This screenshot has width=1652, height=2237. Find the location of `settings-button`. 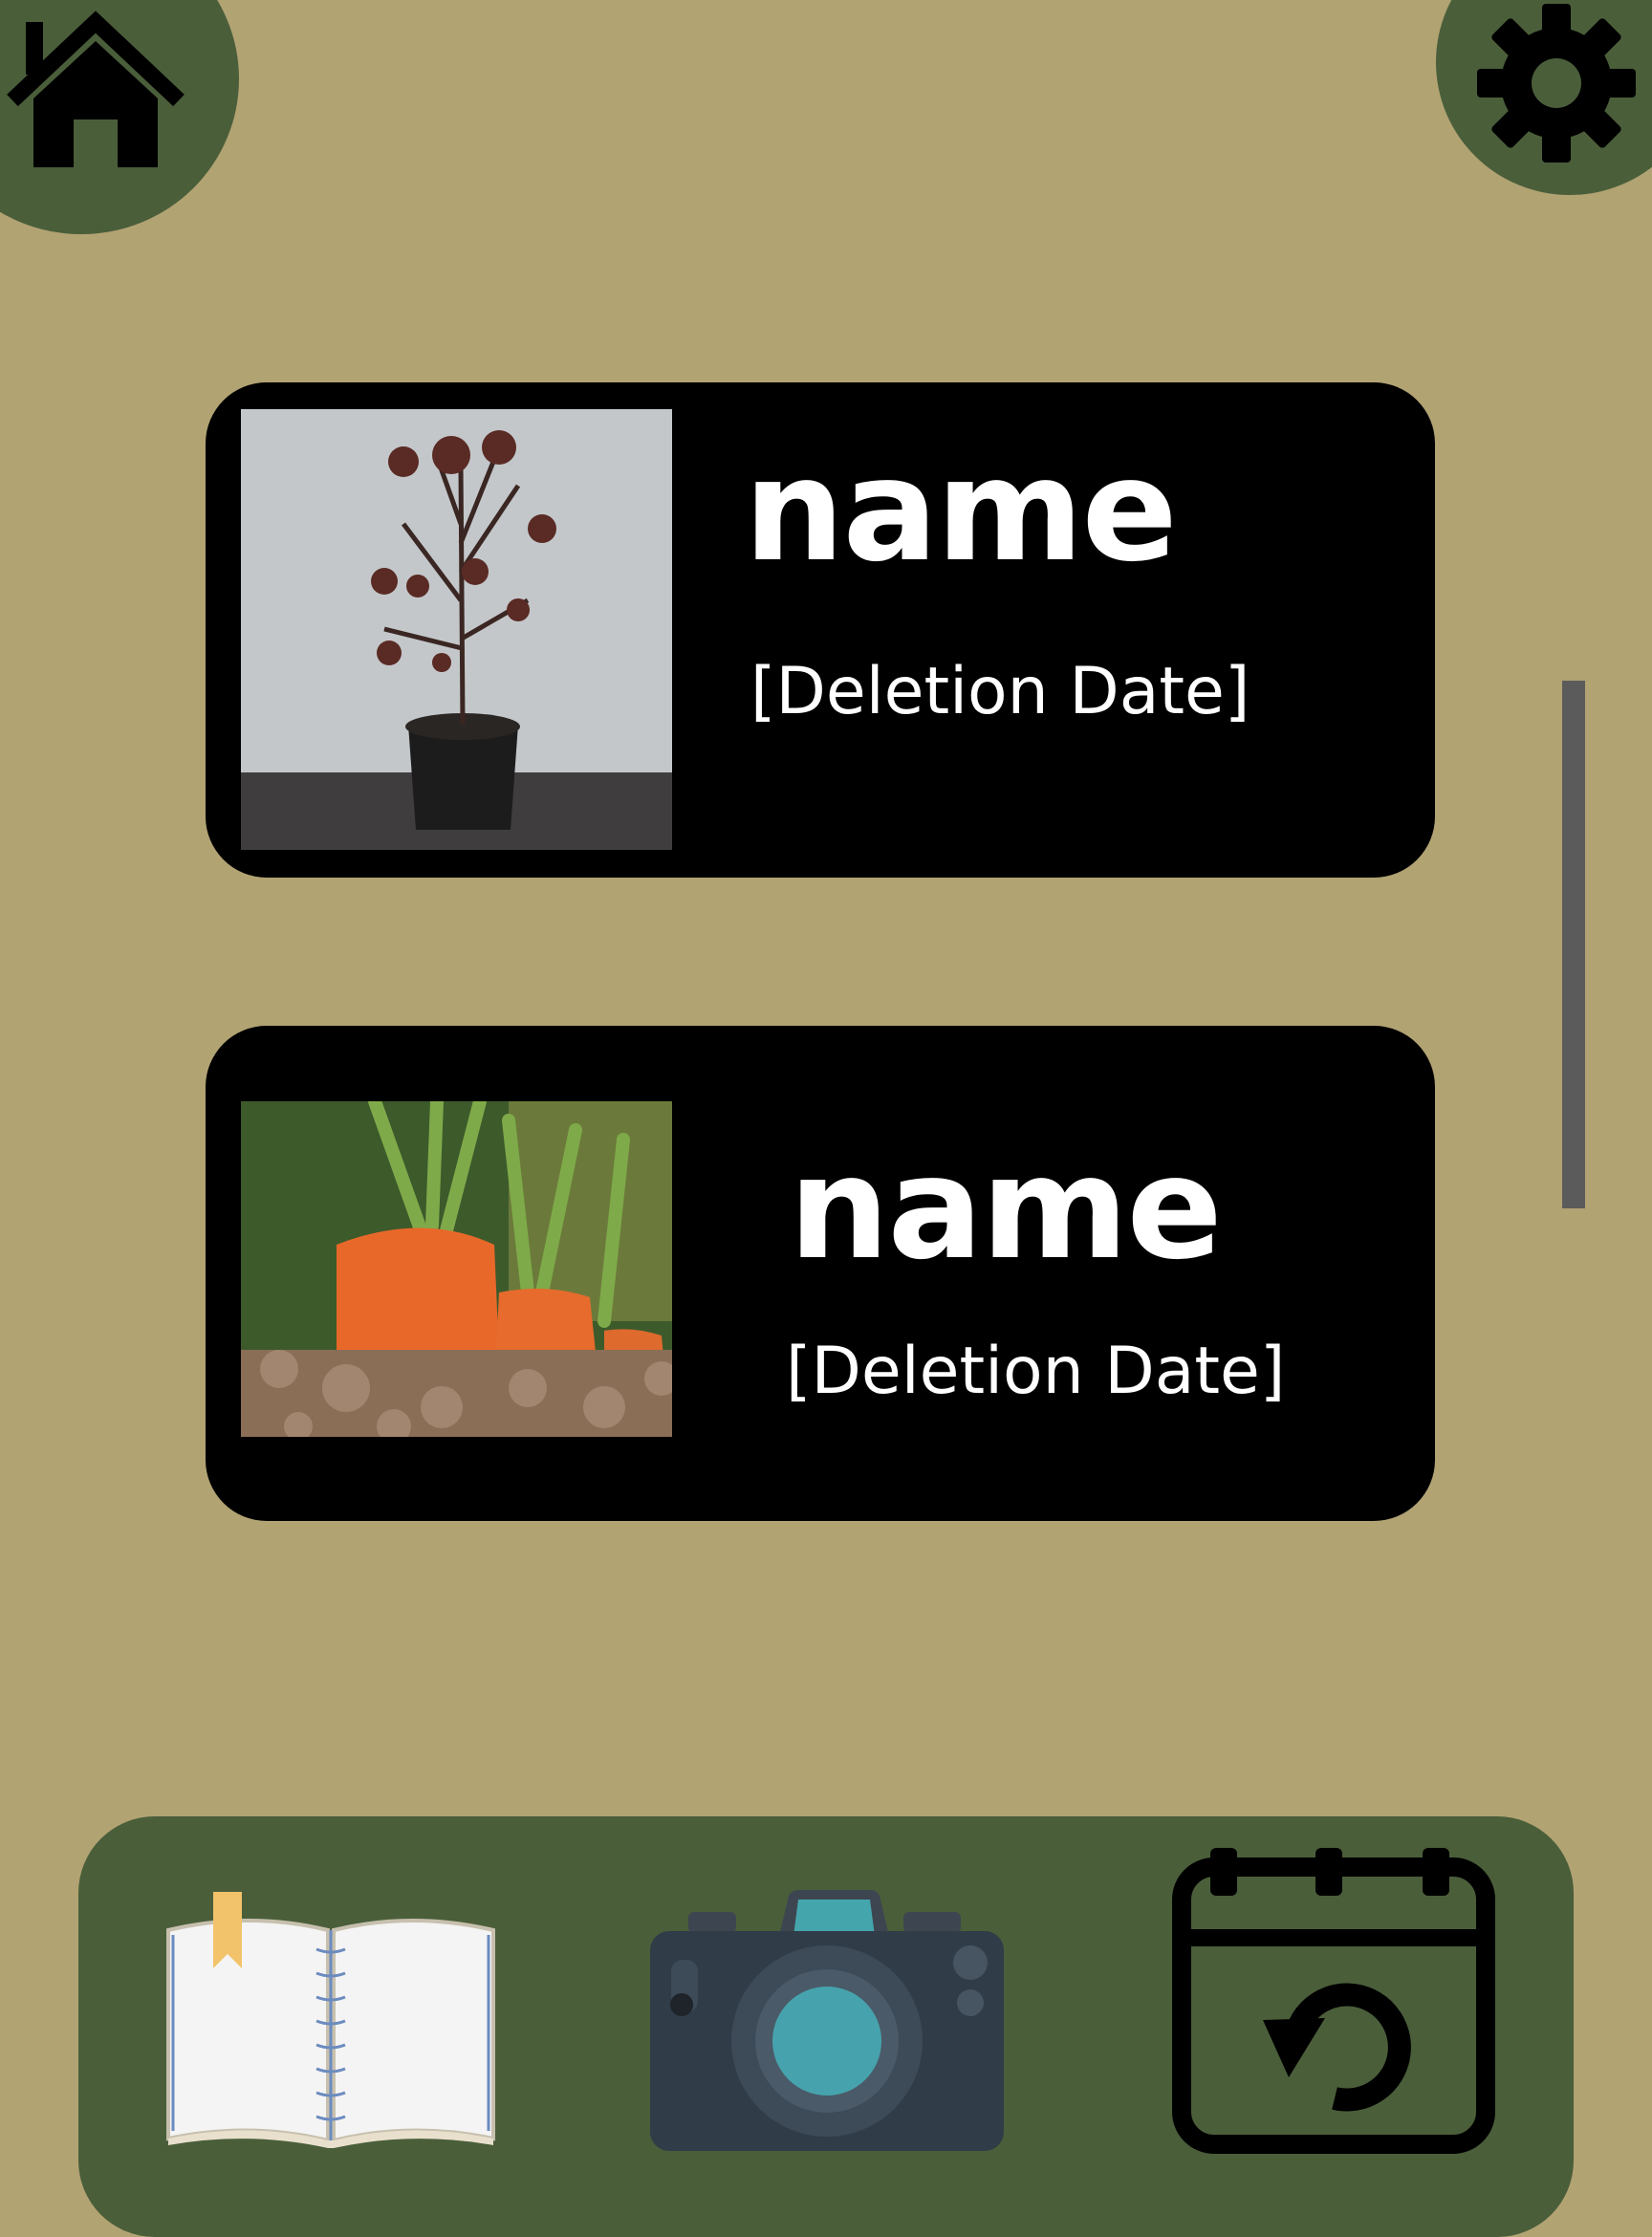

settings-button is located at coordinates (1544, 97).